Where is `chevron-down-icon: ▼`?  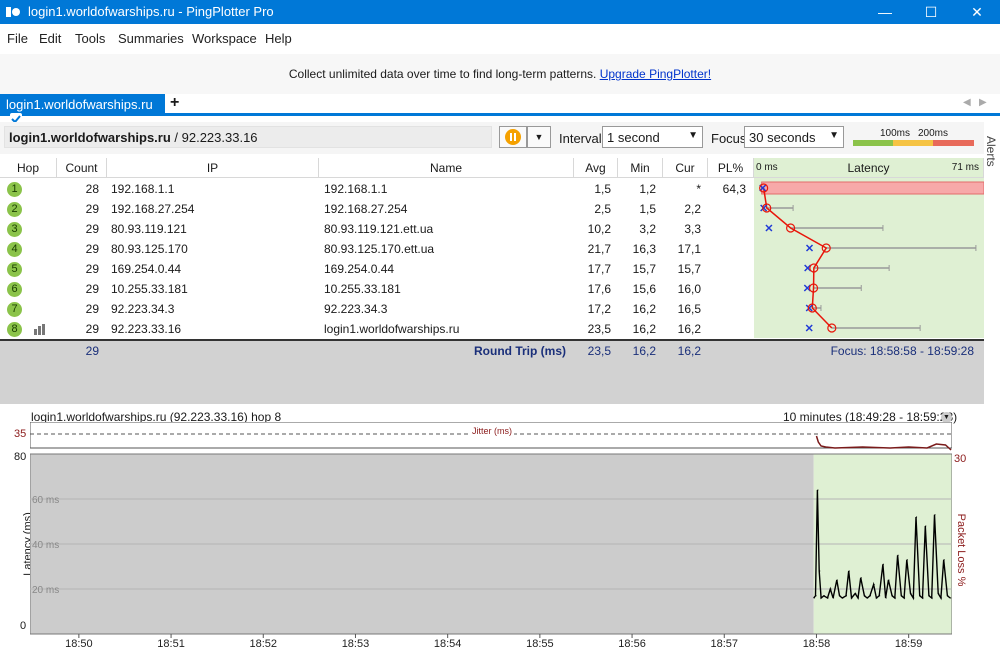
chevron-down-icon: ▼ is located at coordinates (834, 135).